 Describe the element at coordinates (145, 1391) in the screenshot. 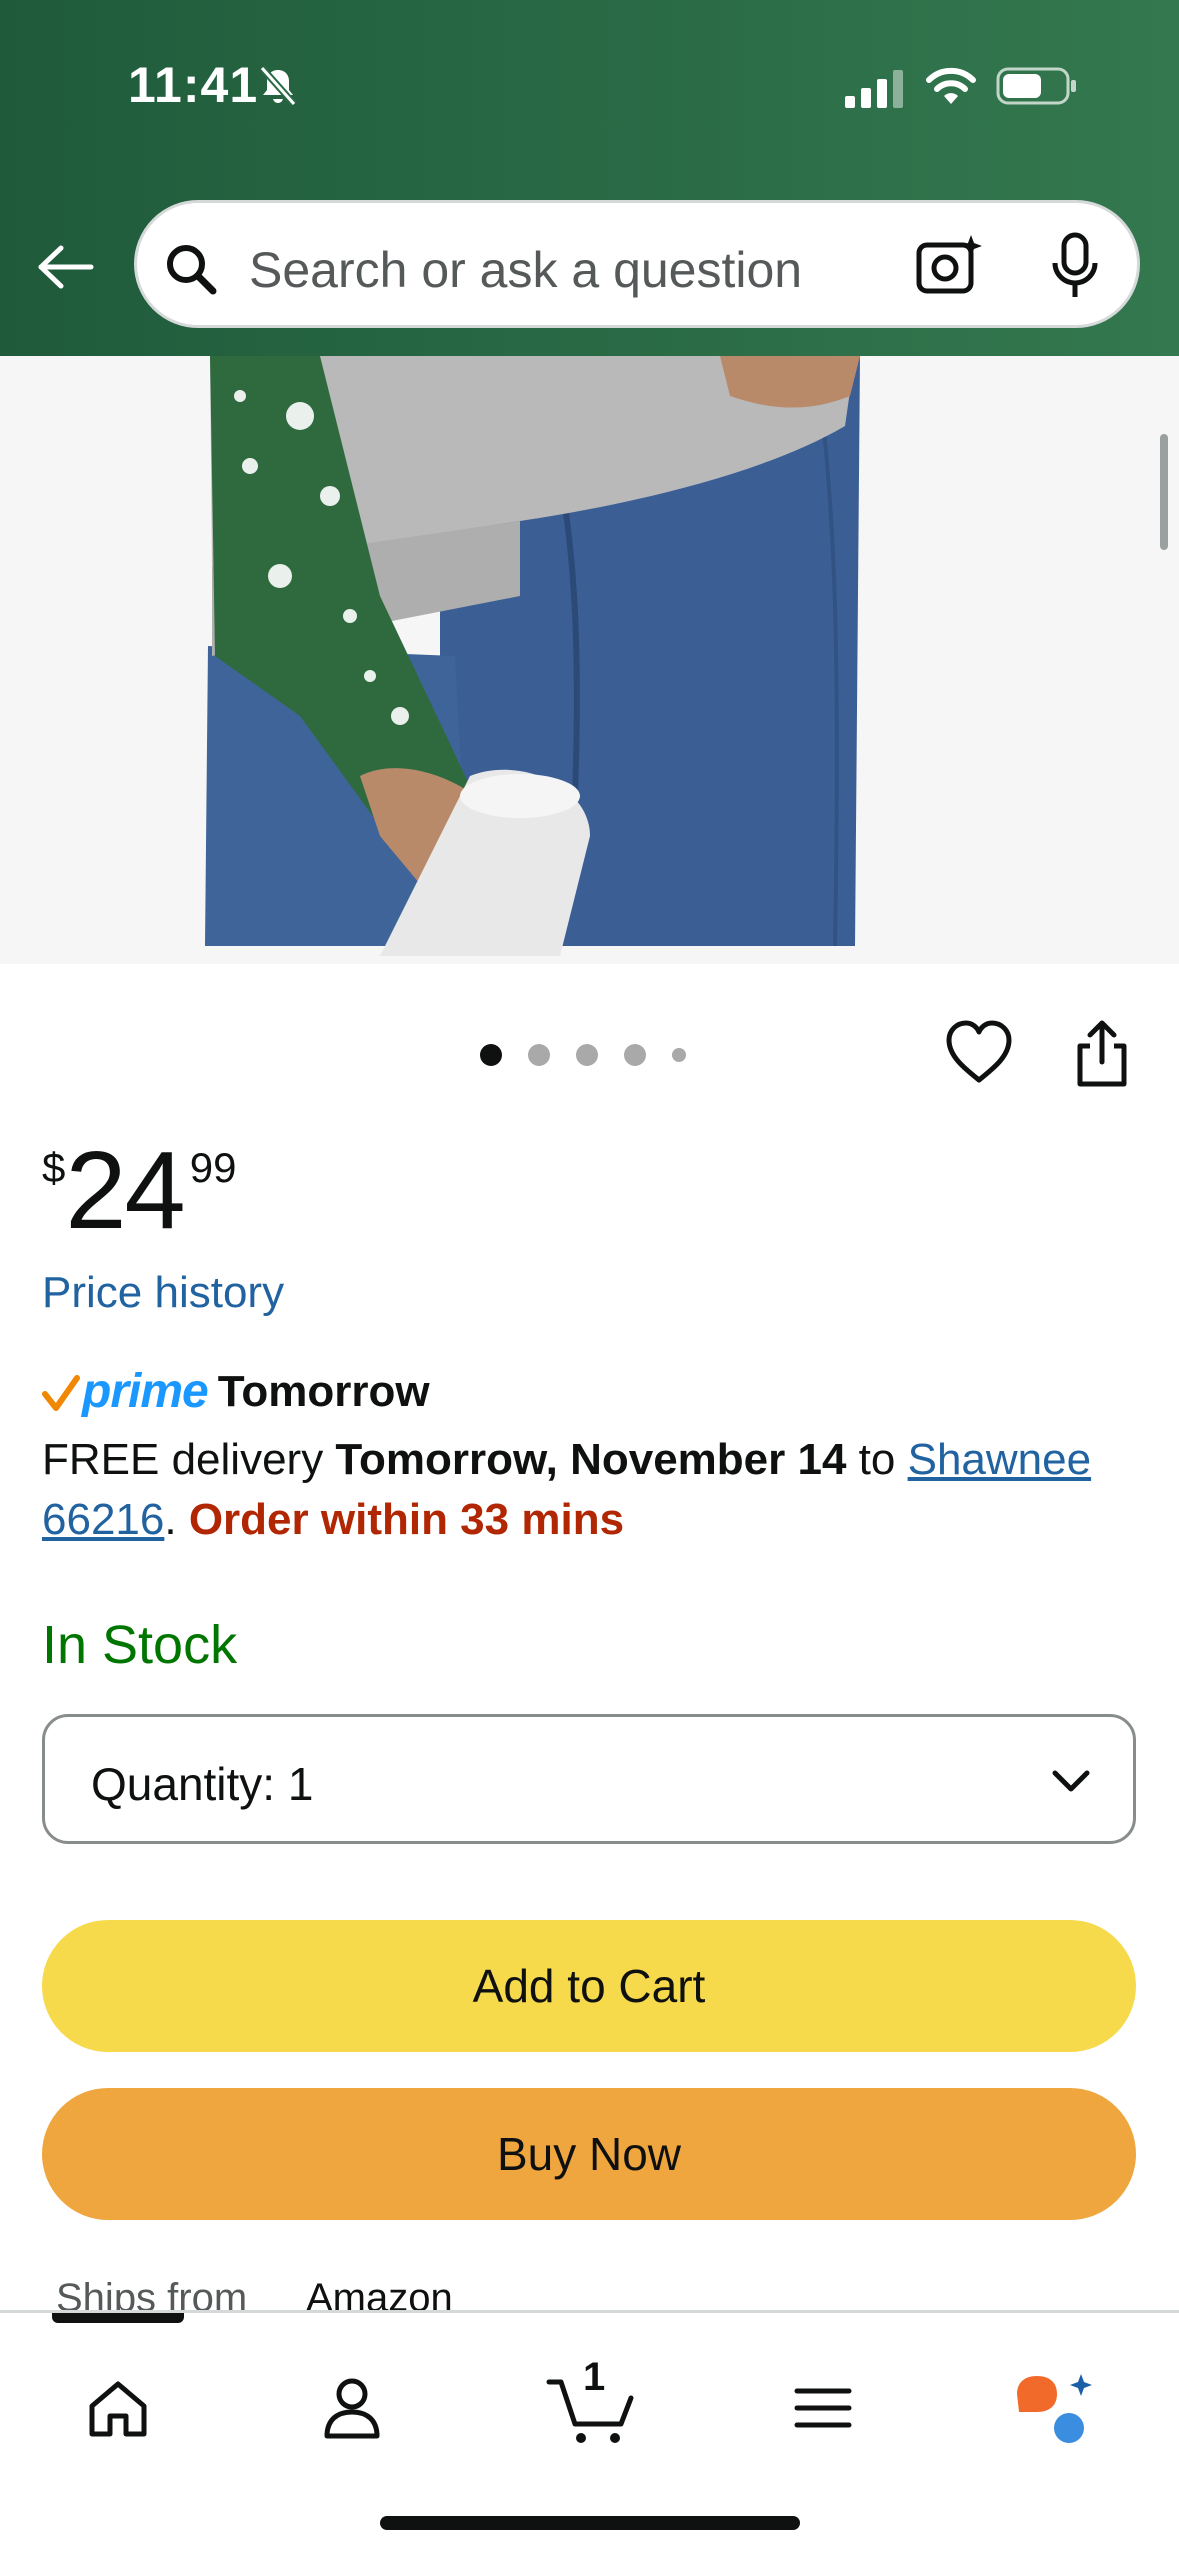

I see `prime-logo-text: prime` at that location.